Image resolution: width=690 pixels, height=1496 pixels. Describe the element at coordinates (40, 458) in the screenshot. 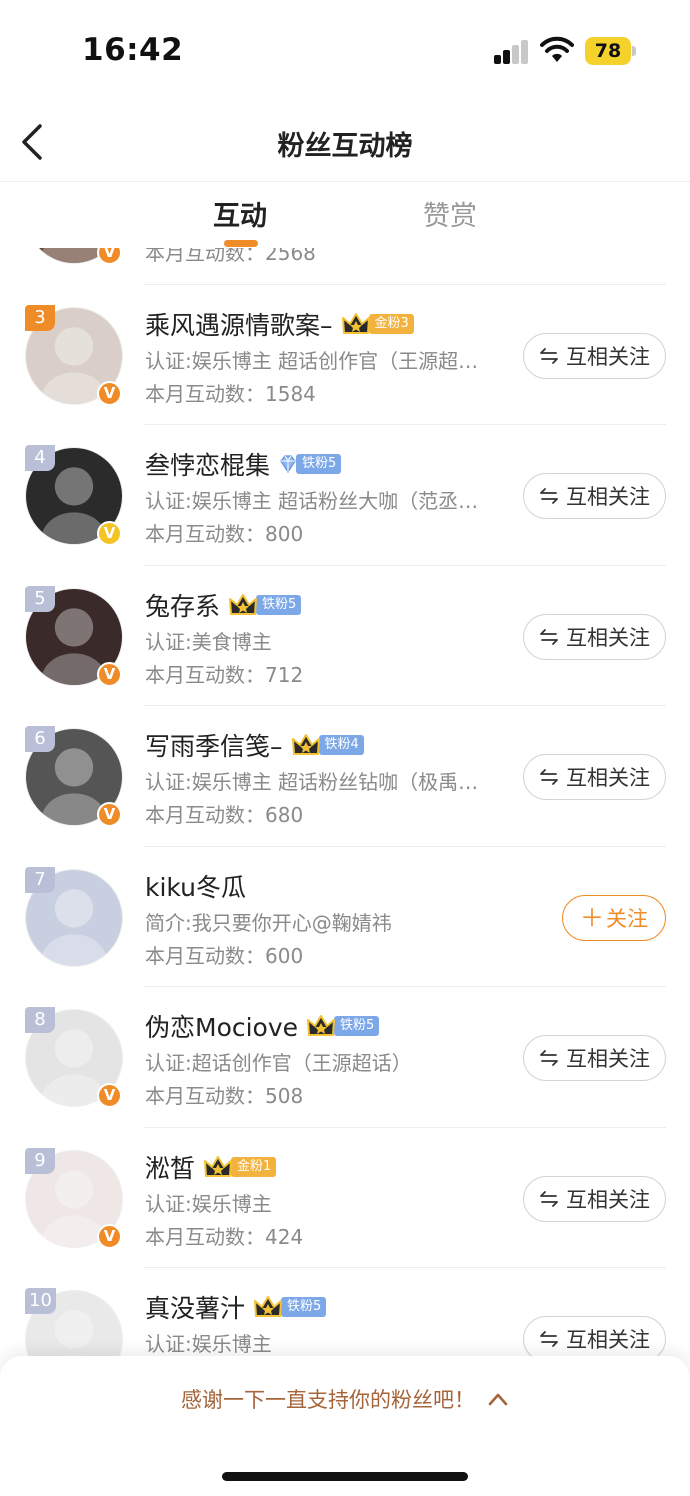

I see `rank-badge: 4` at that location.